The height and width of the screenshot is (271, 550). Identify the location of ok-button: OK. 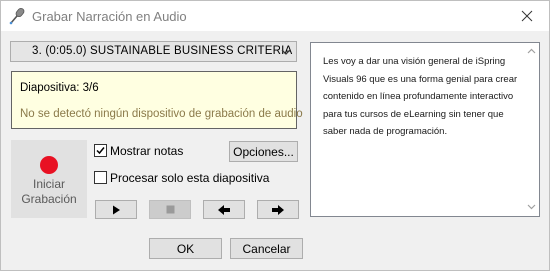
(185, 248).